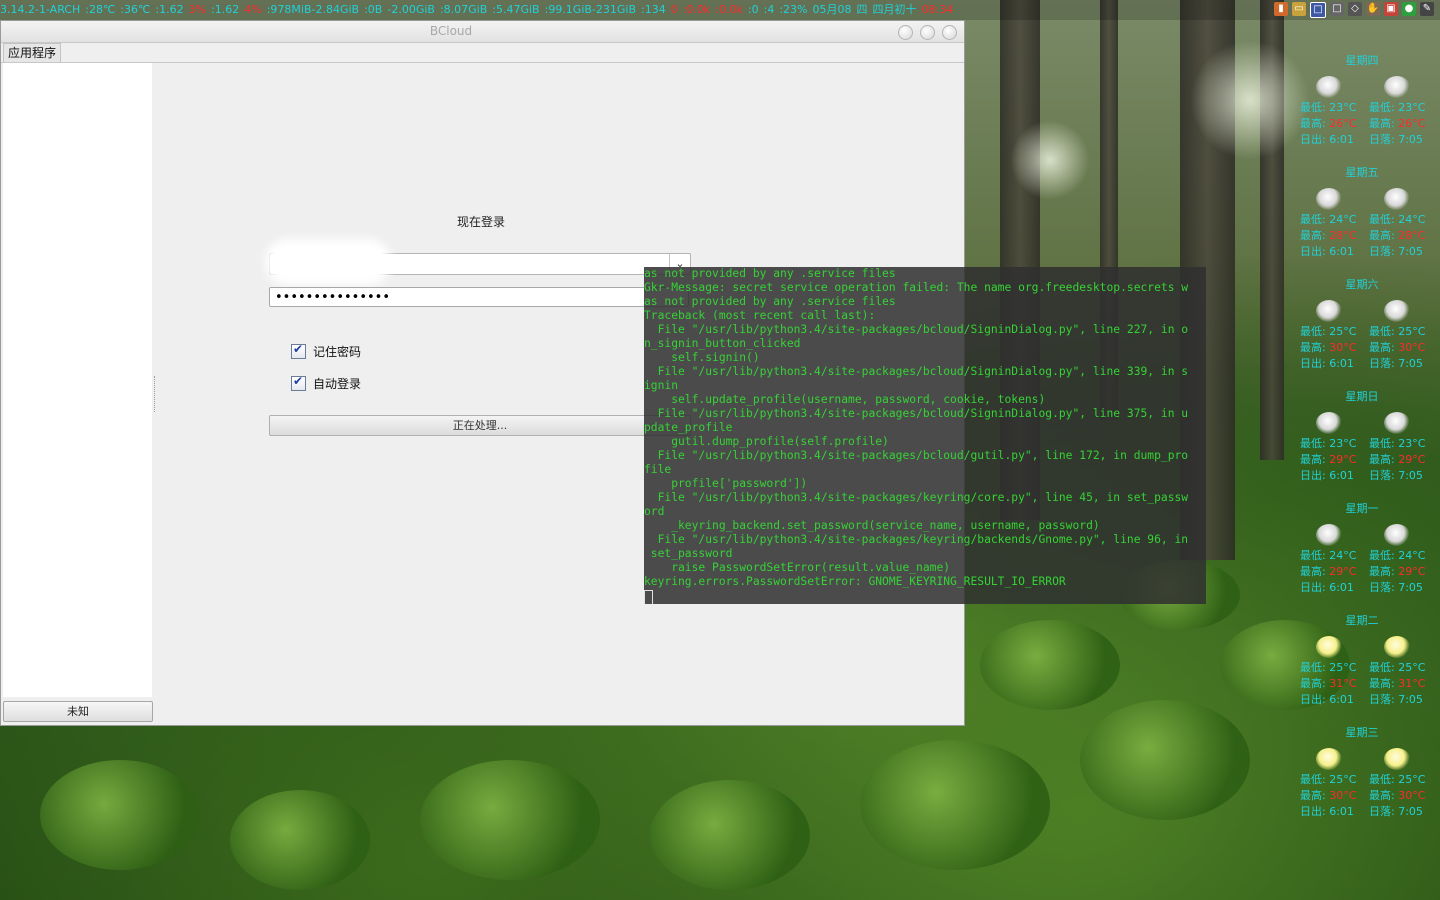 The width and height of the screenshot is (1440, 900). Describe the element at coordinates (479, 297) in the screenshot. I see `password-field: •••••••••••••••` at that location.